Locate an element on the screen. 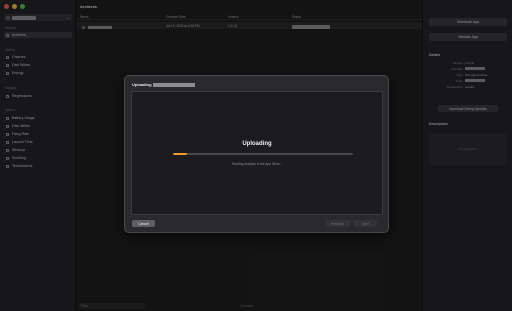 The height and width of the screenshot is (311, 512). sheet-title-redacted is located at coordinates (173, 84).